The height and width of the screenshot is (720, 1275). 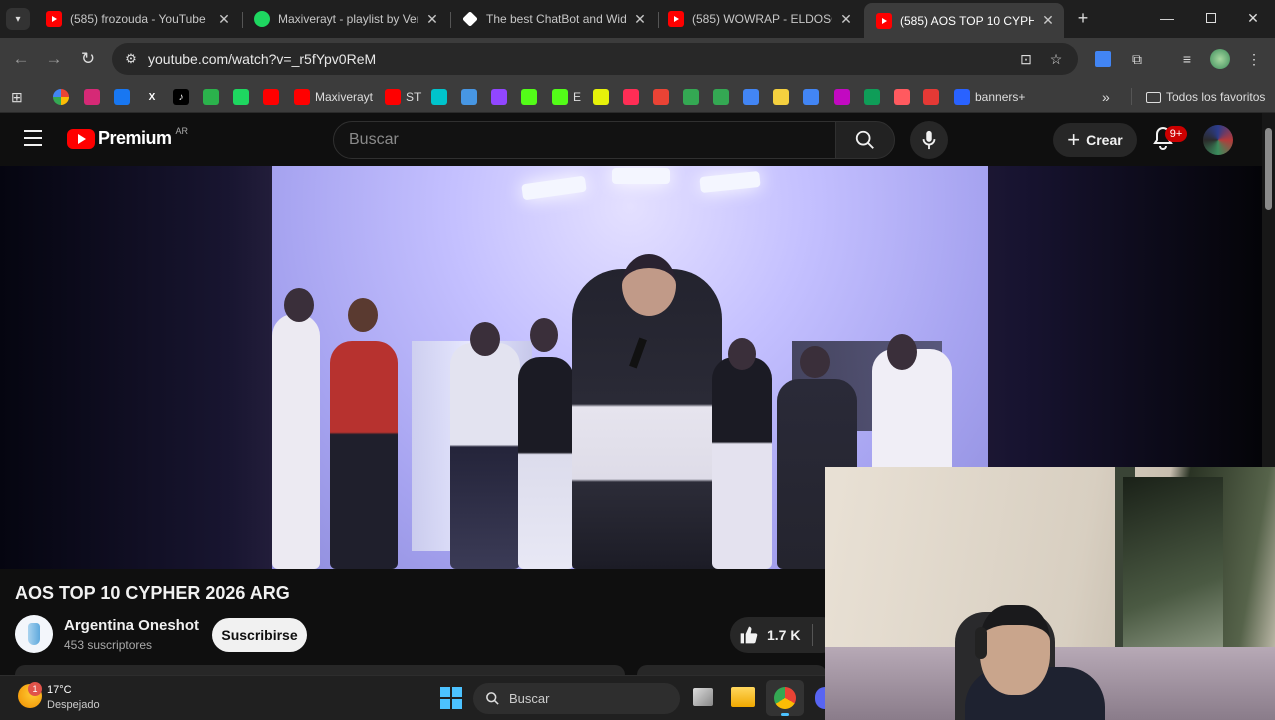 What do you see at coordinates (333, 97) in the screenshot?
I see `bookmark-item: Maxiverayt` at bounding box center [333, 97].